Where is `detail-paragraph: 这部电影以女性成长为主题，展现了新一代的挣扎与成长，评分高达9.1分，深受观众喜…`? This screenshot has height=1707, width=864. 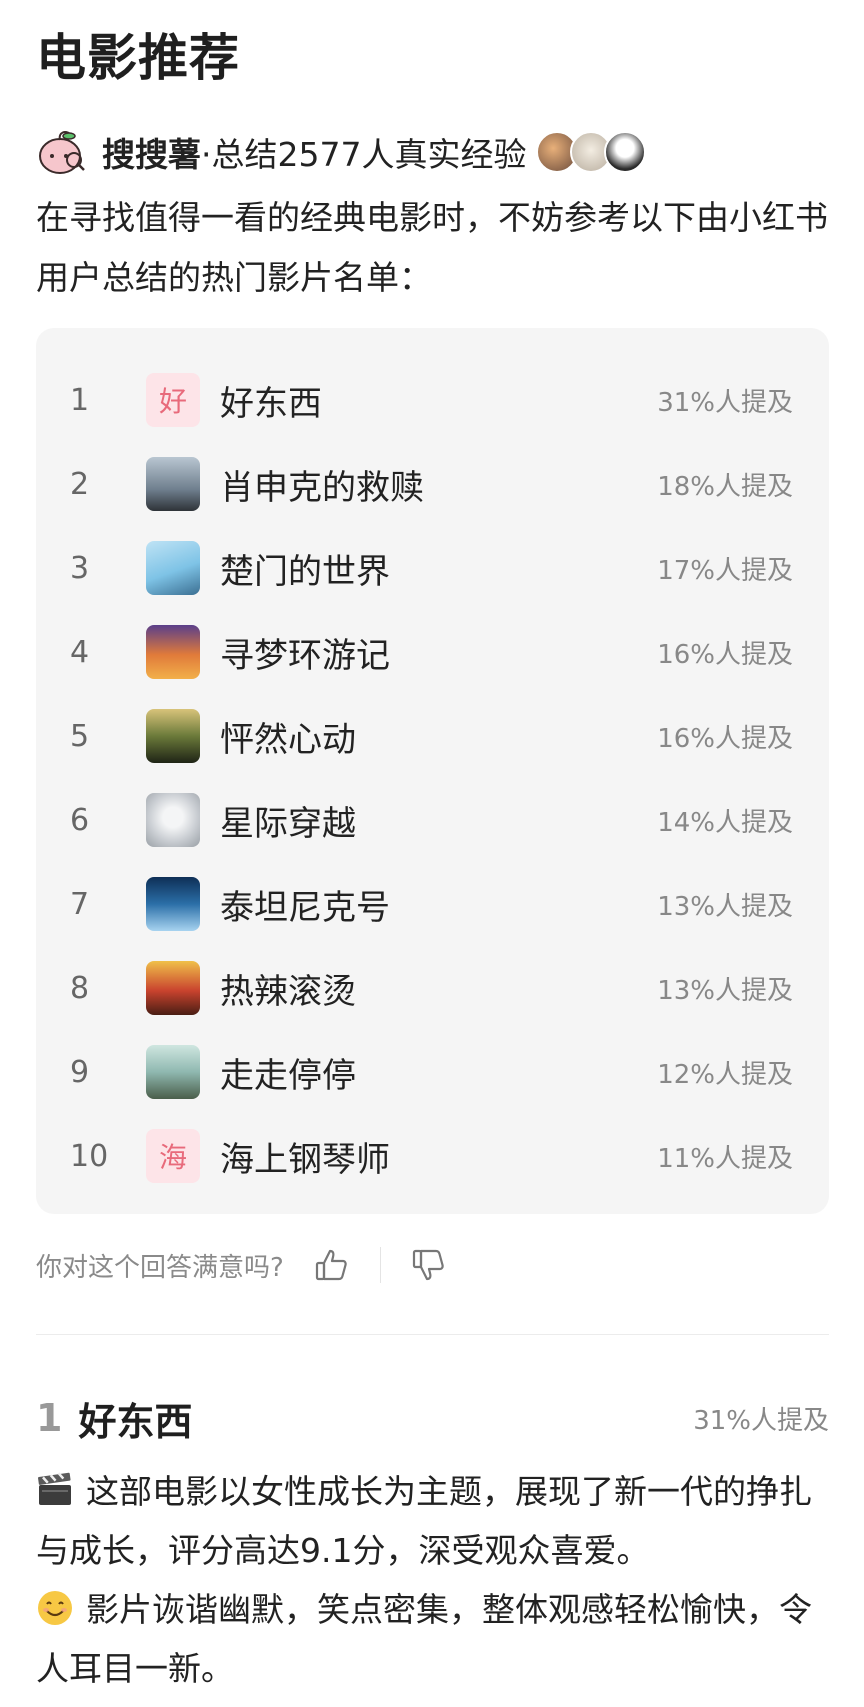
detail-paragraph: 这部电影以女性成长为主题，展现了新一代的挣扎与成长，评分高达9.1分，深受观众喜… is located at coordinates (436, 1521).